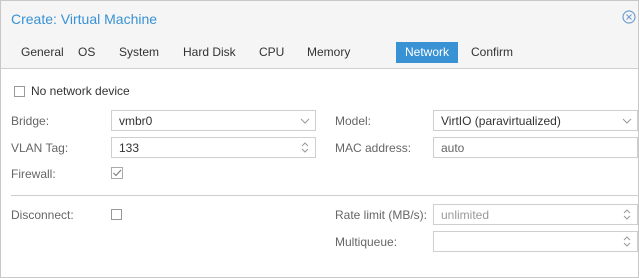  Describe the element at coordinates (535, 214) in the screenshot. I see `rate-limit-spinner: unlimited` at that location.